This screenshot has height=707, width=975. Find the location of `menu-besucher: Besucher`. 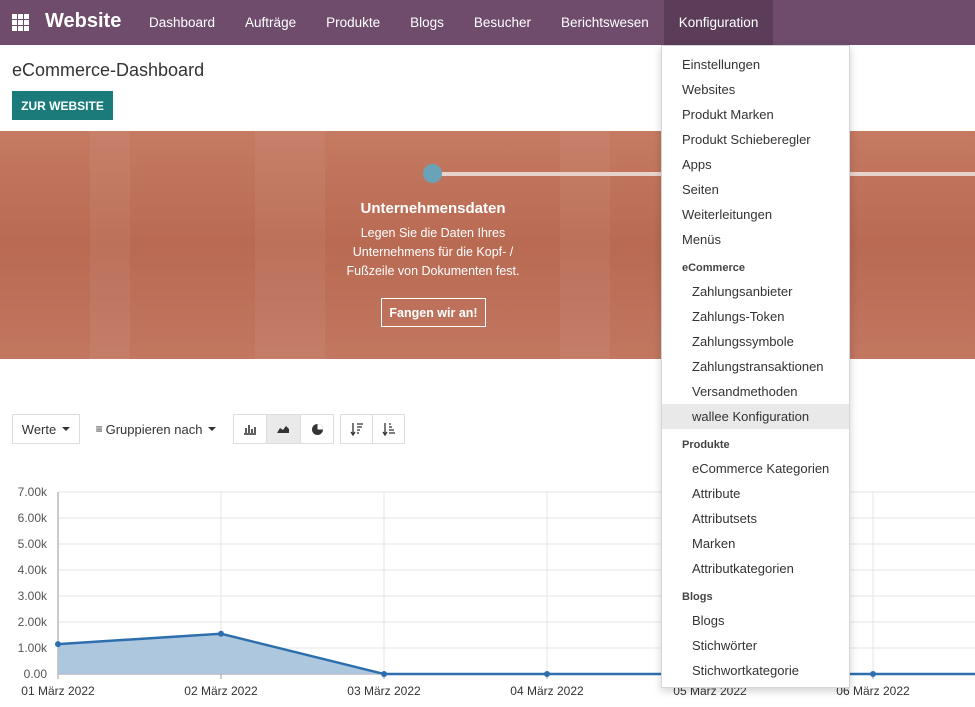

menu-besucher: Besucher is located at coordinates (502, 22).